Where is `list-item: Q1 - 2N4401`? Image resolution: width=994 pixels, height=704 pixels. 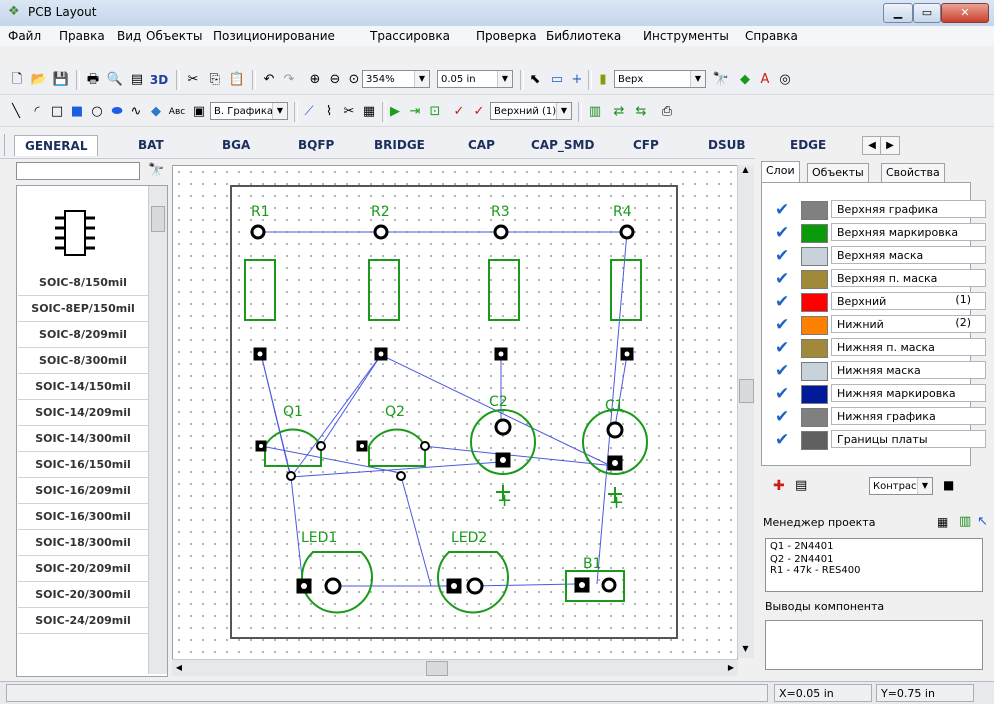
list-item: Q1 - 2N4401 is located at coordinates (874, 546).